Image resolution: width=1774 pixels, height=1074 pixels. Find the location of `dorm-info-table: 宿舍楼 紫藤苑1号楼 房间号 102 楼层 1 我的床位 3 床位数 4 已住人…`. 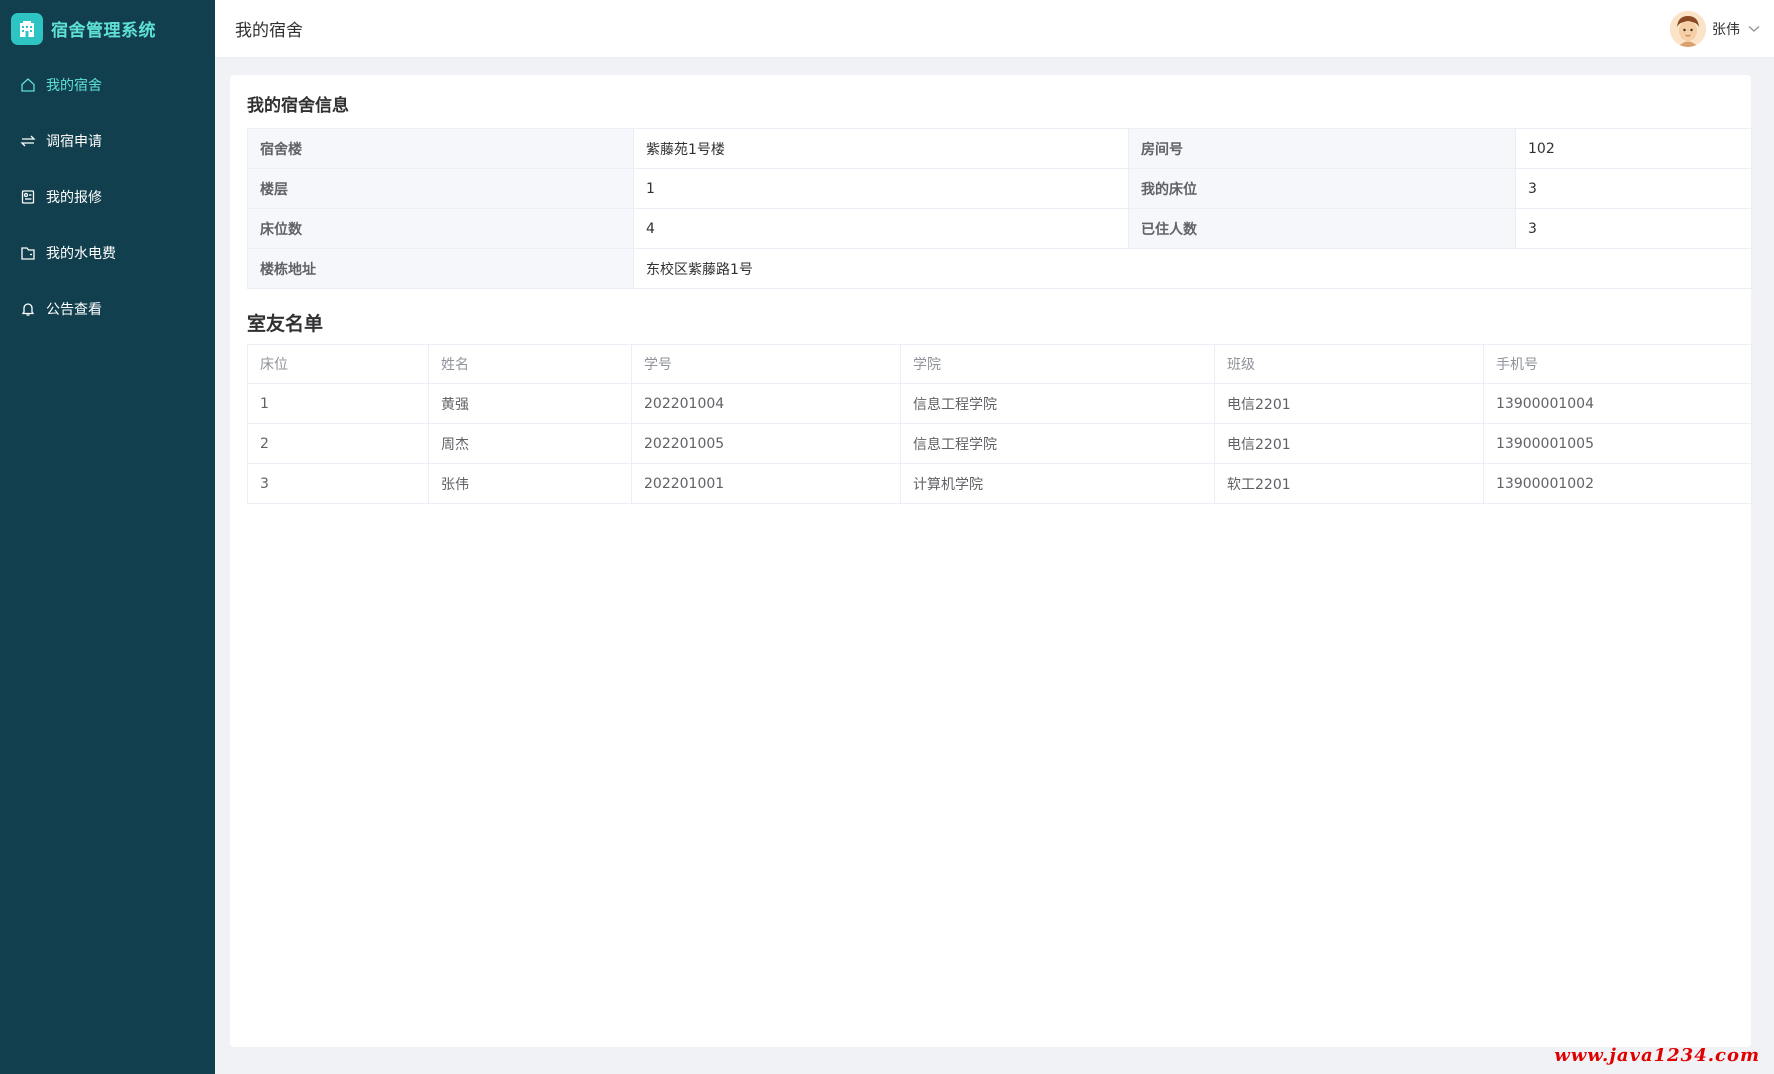

dorm-info-table: 宿舍楼 紫藤苑1号楼 房间号 102 楼层 1 我的床位 3 床位数 4 已住人… is located at coordinates (999, 208).